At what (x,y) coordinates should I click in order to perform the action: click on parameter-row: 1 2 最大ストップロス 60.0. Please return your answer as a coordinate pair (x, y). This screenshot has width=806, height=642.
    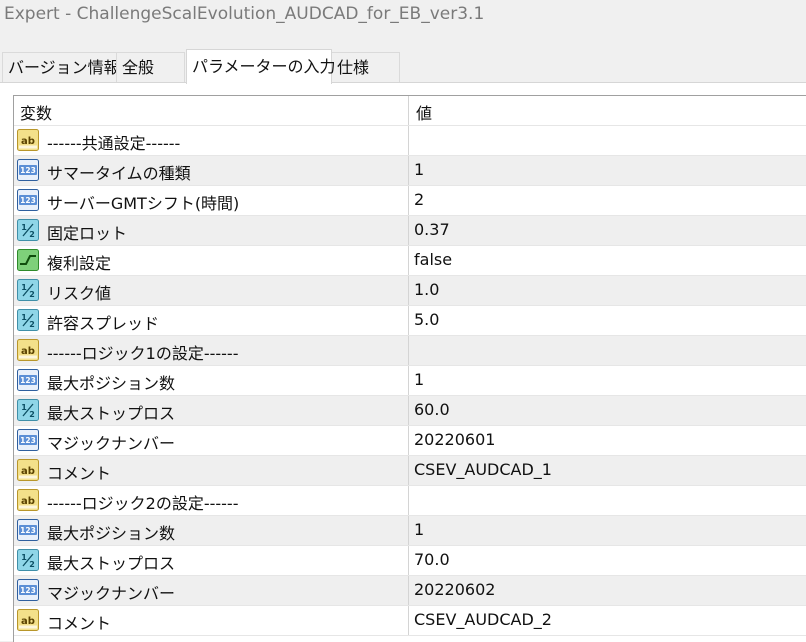
    Looking at the image, I should click on (410, 411).